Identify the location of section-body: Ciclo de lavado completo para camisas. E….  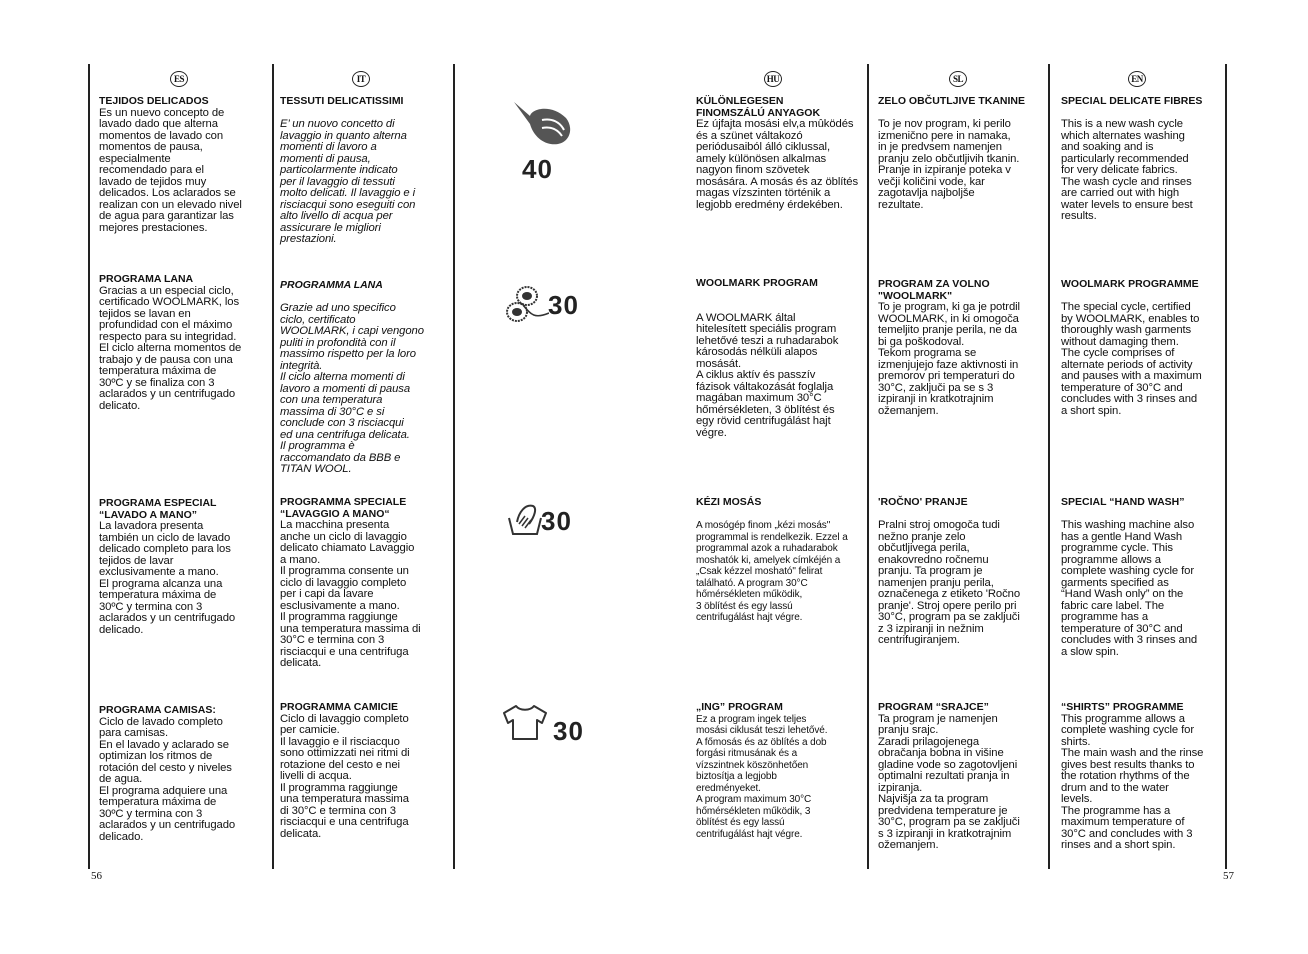
(167, 779).